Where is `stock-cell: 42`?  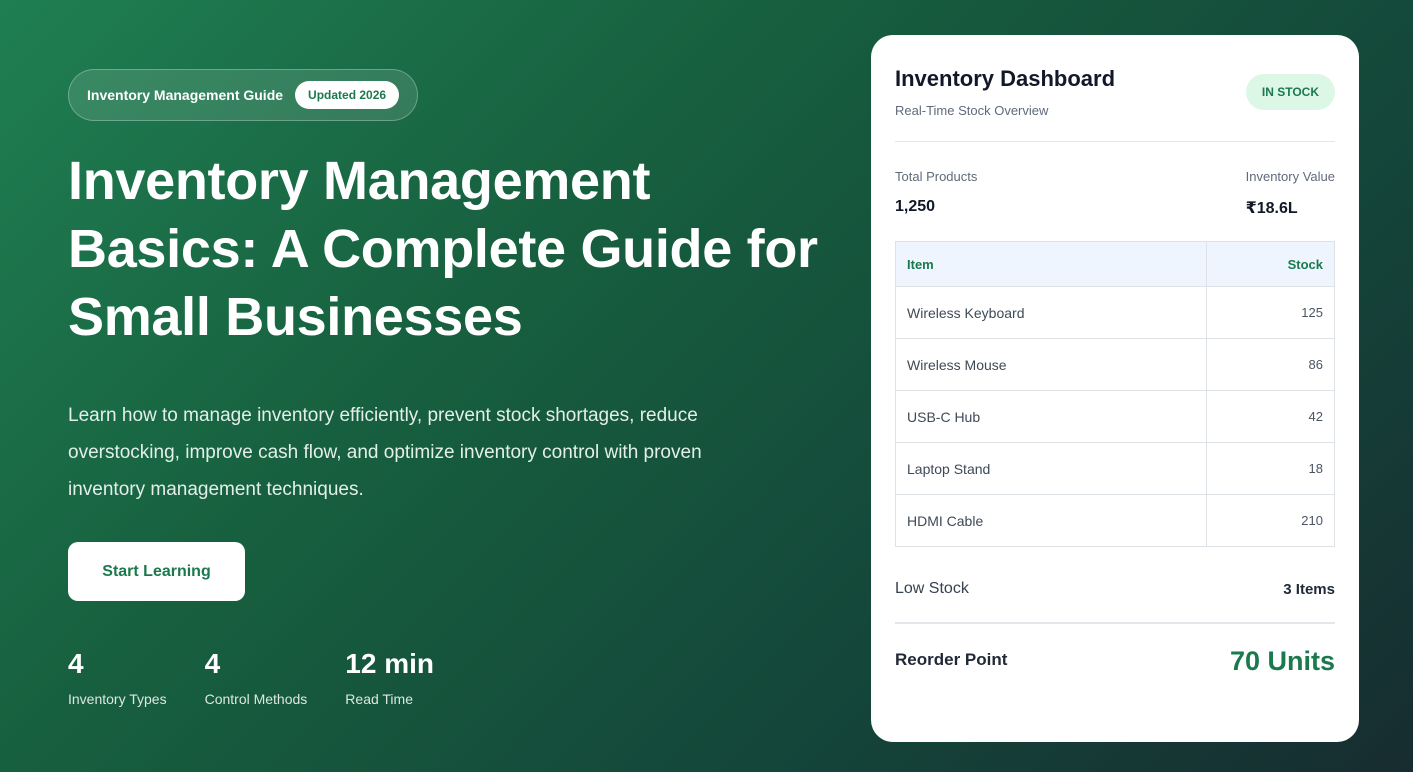 stock-cell: 42 is located at coordinates (1270, 416).